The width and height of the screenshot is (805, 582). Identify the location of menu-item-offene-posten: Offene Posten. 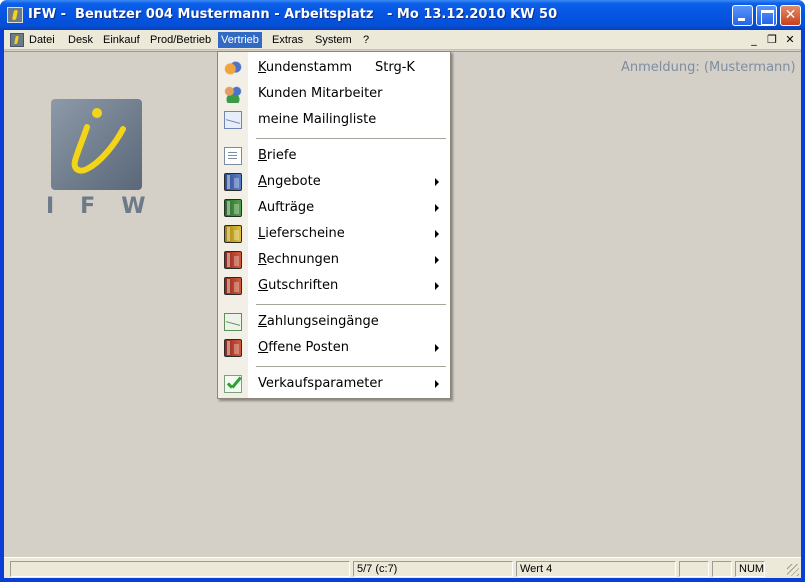
(334, 348).